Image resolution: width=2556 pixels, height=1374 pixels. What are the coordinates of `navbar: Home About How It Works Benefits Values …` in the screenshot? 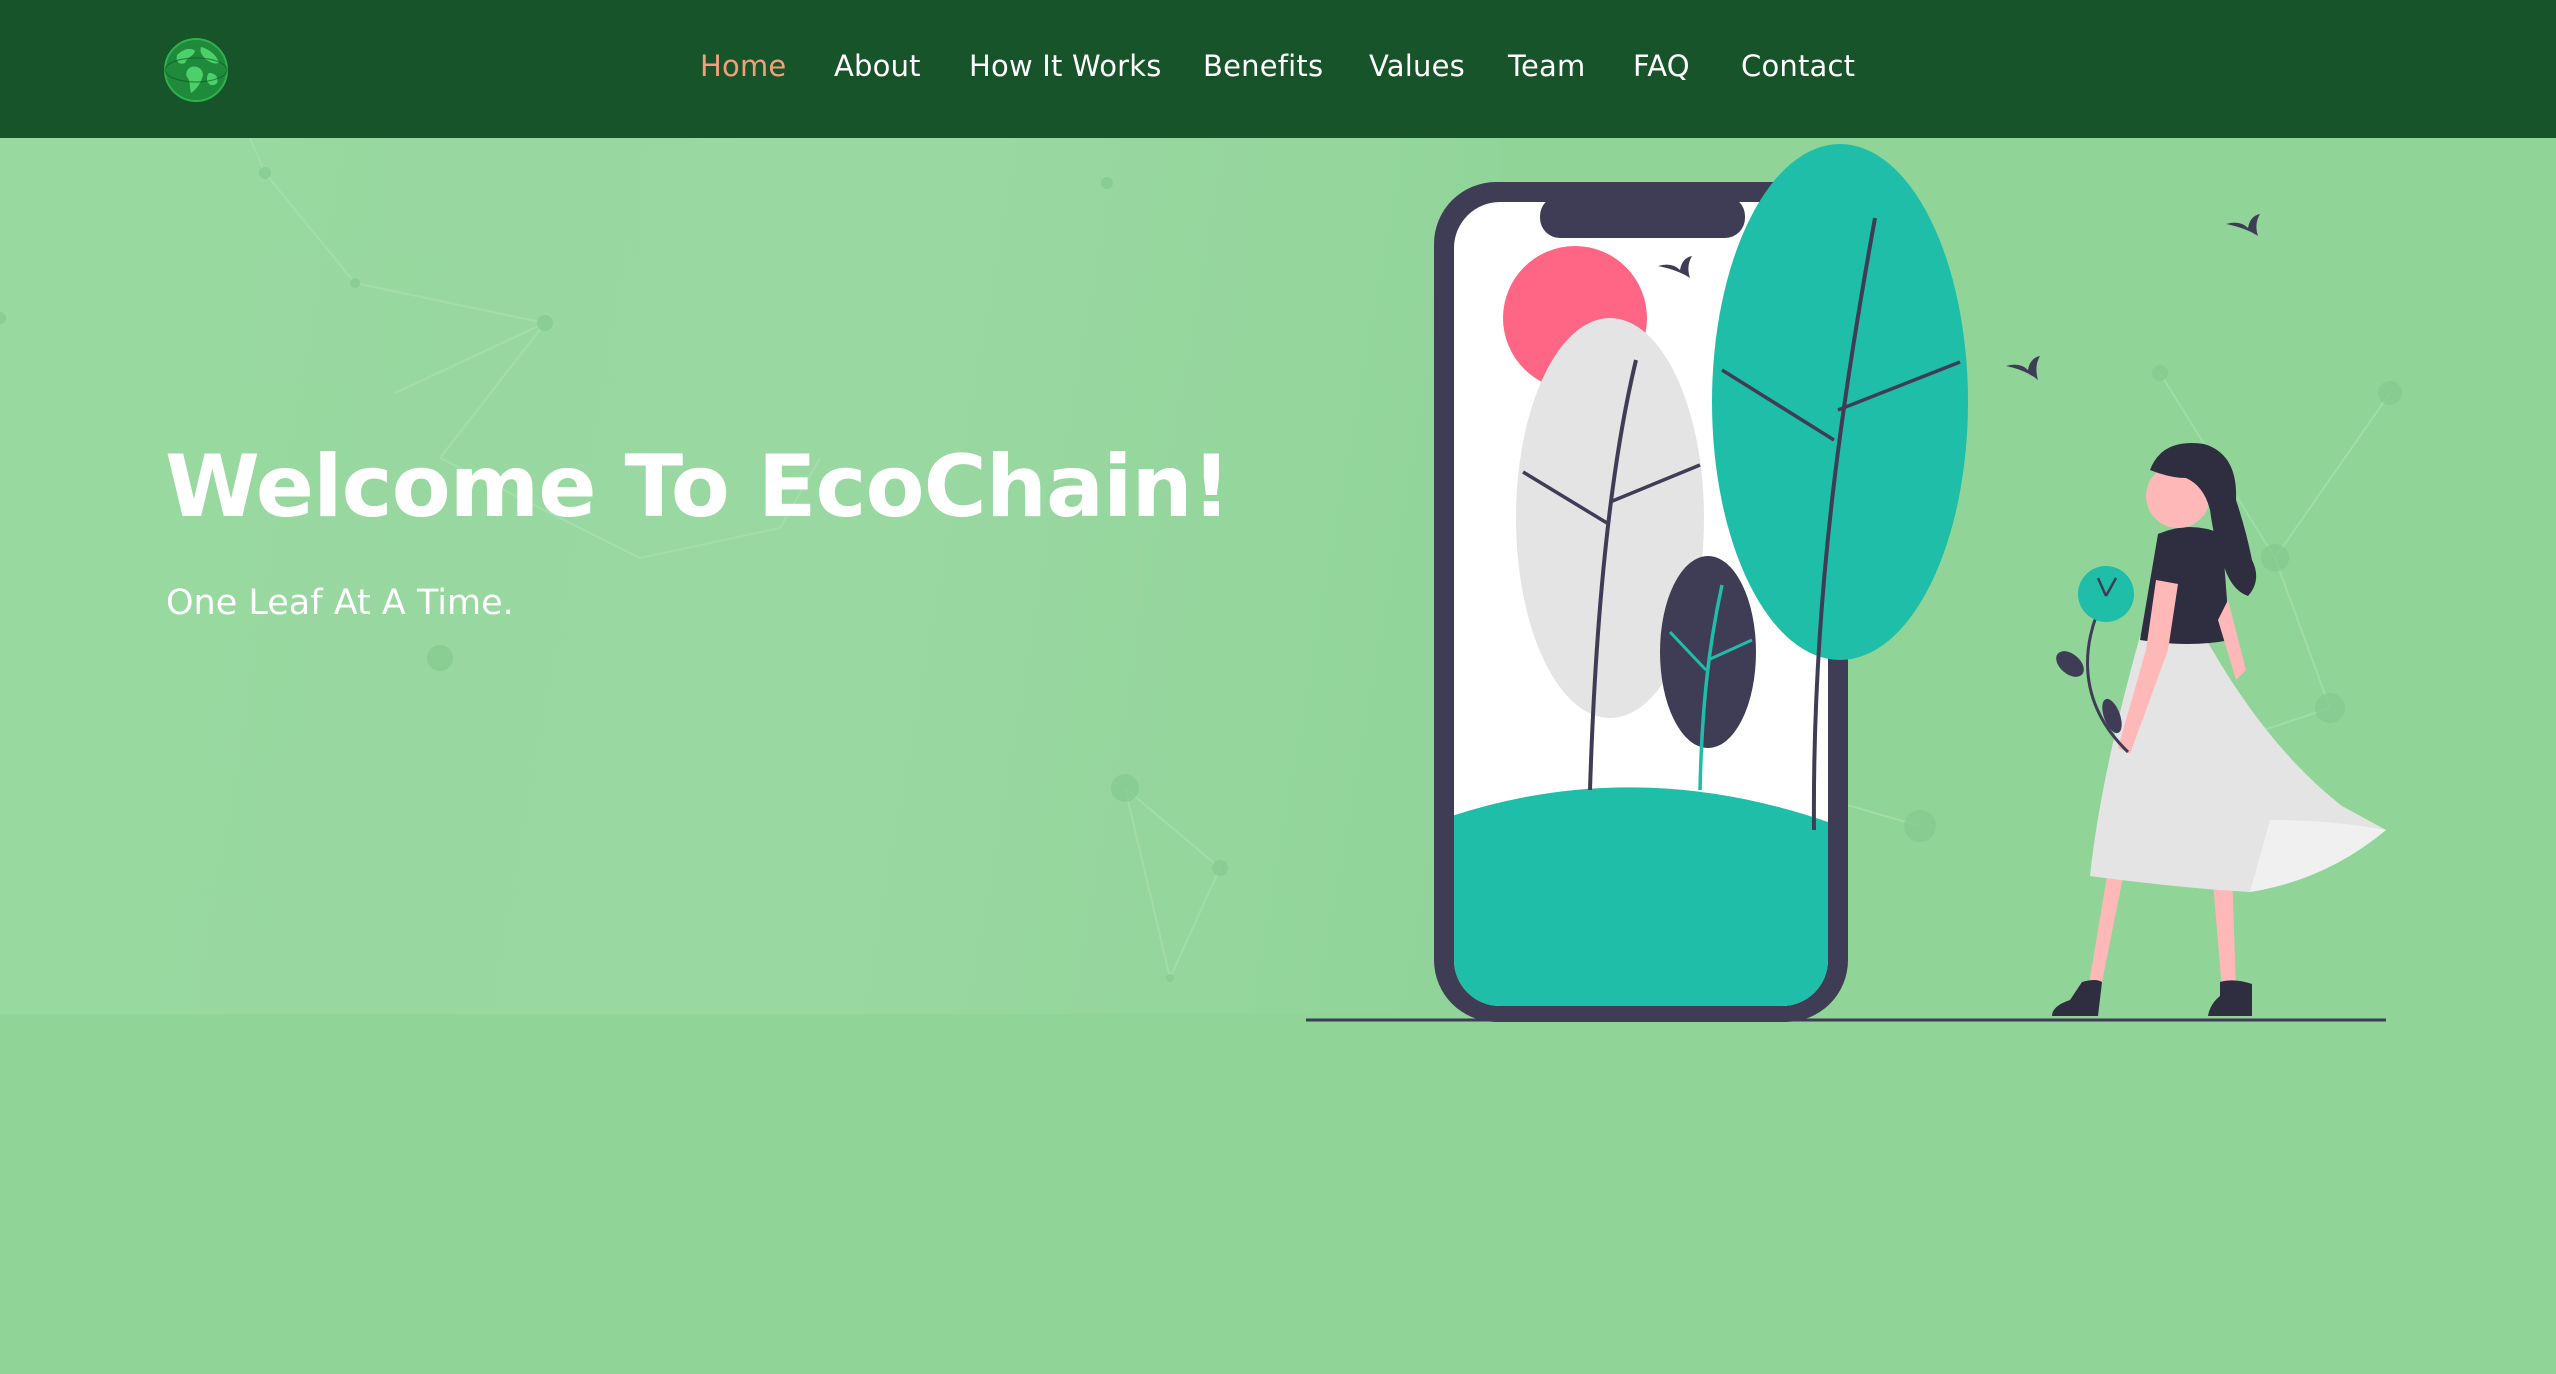 It's located at (1278, 69).